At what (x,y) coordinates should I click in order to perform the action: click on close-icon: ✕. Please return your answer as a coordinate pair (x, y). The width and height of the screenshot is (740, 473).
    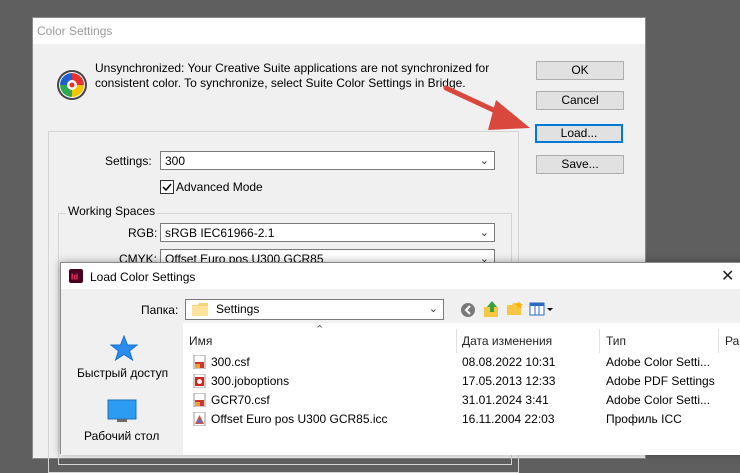
    Looking at the image, I should click on (727, 276).